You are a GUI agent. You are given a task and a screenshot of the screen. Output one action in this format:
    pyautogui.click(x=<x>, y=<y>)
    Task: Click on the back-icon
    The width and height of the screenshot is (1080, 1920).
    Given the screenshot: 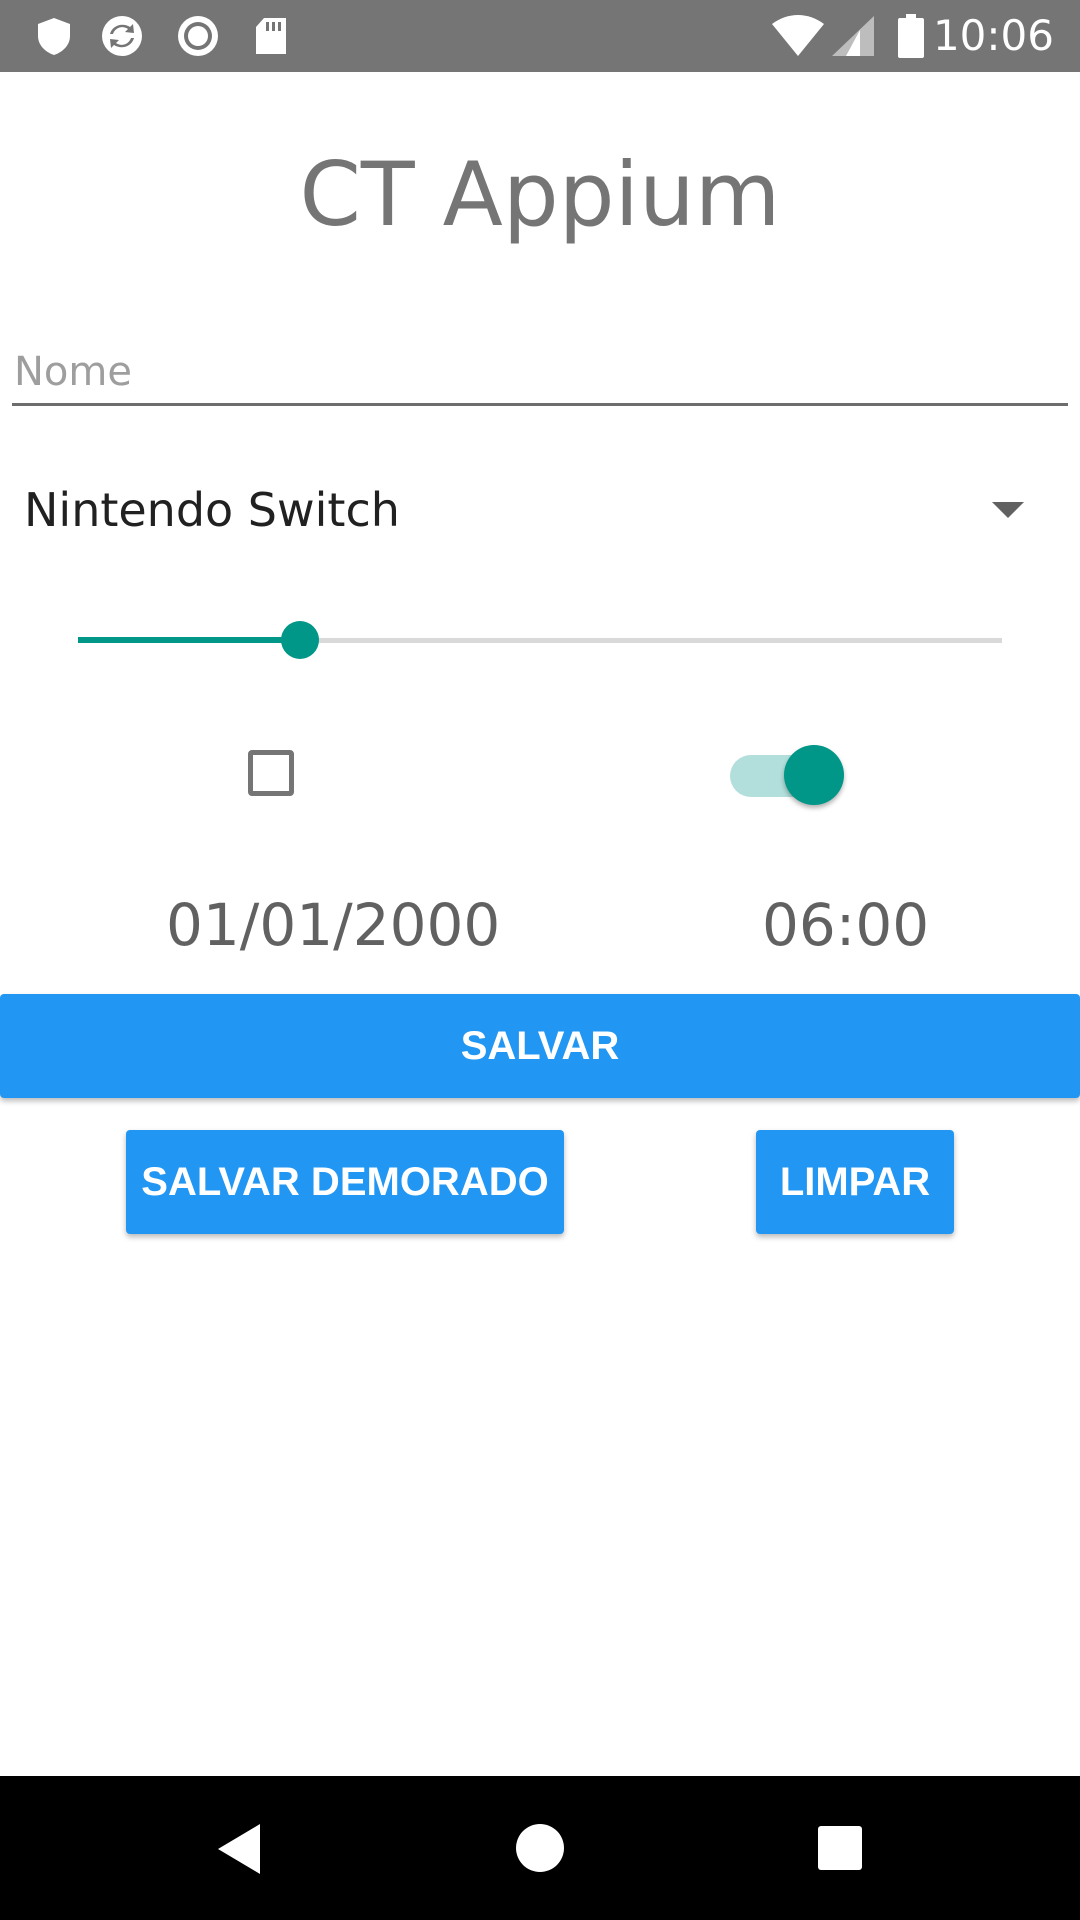 What is the action you would take?
    pyautogui.click(x=239, y=1849)
    